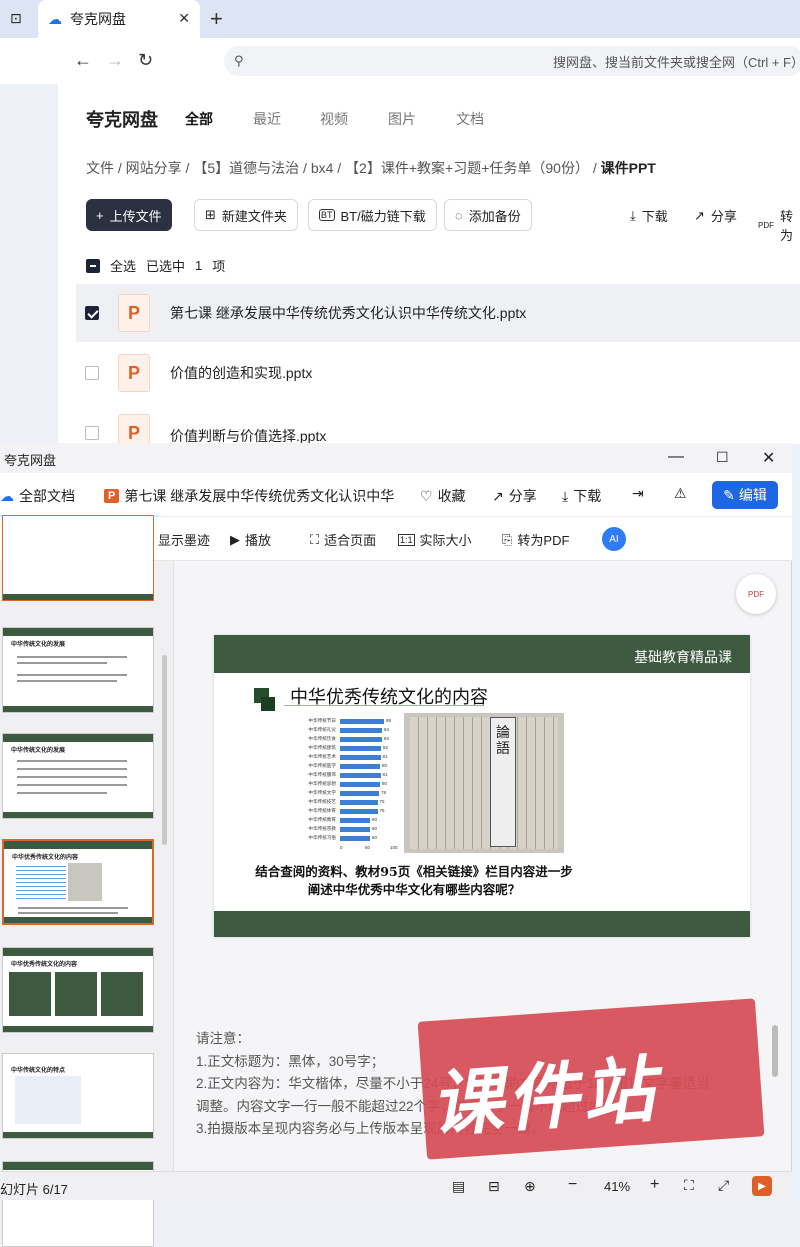 Image resolution: width=800 pixels, height=1247 pixels. I want to click on file-name: 价值判断与价值选择.pptx, so click(248, 435).